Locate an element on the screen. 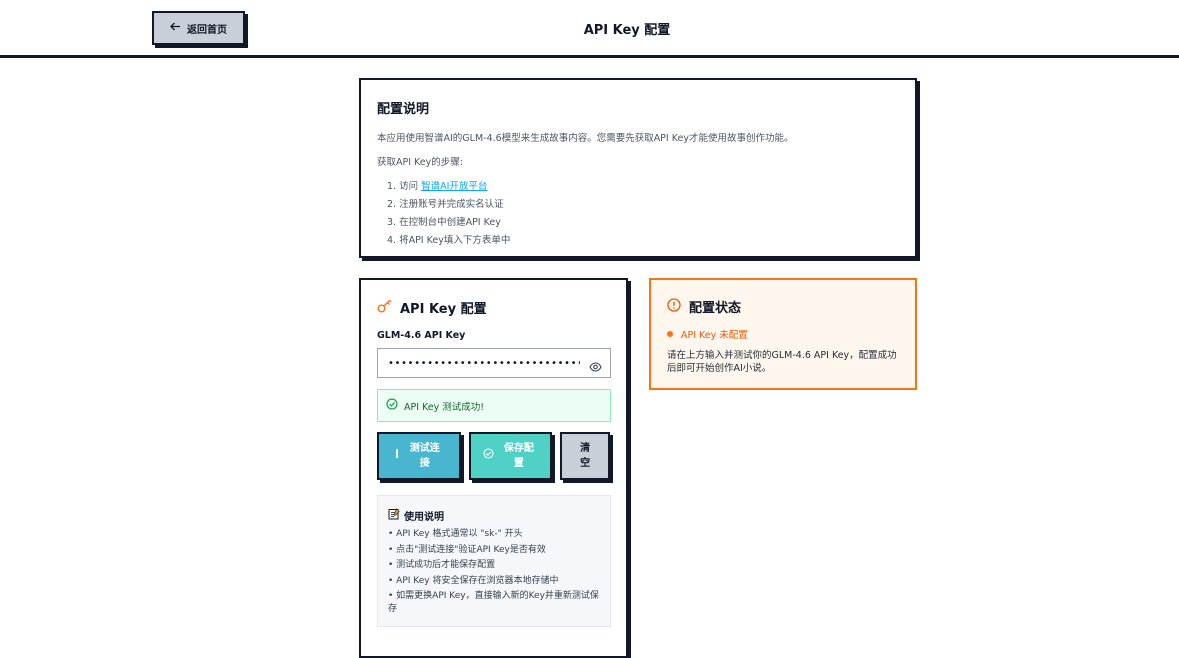 The width and height of the screenshot is (1179, 658). status-card-title: 配置状态 is located at coordinates (715, 308).